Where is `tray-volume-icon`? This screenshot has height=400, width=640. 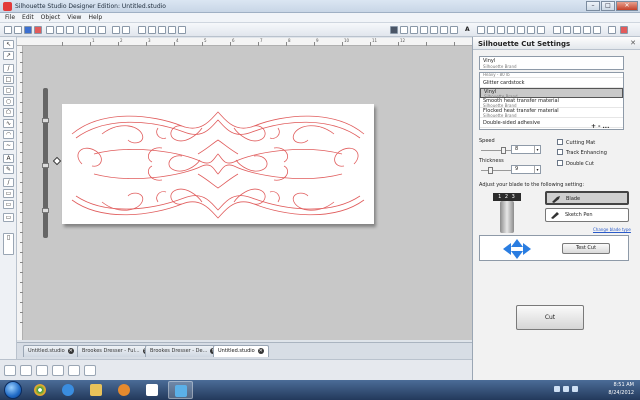 tray-volume-icon is located at coordinates (575, 389).